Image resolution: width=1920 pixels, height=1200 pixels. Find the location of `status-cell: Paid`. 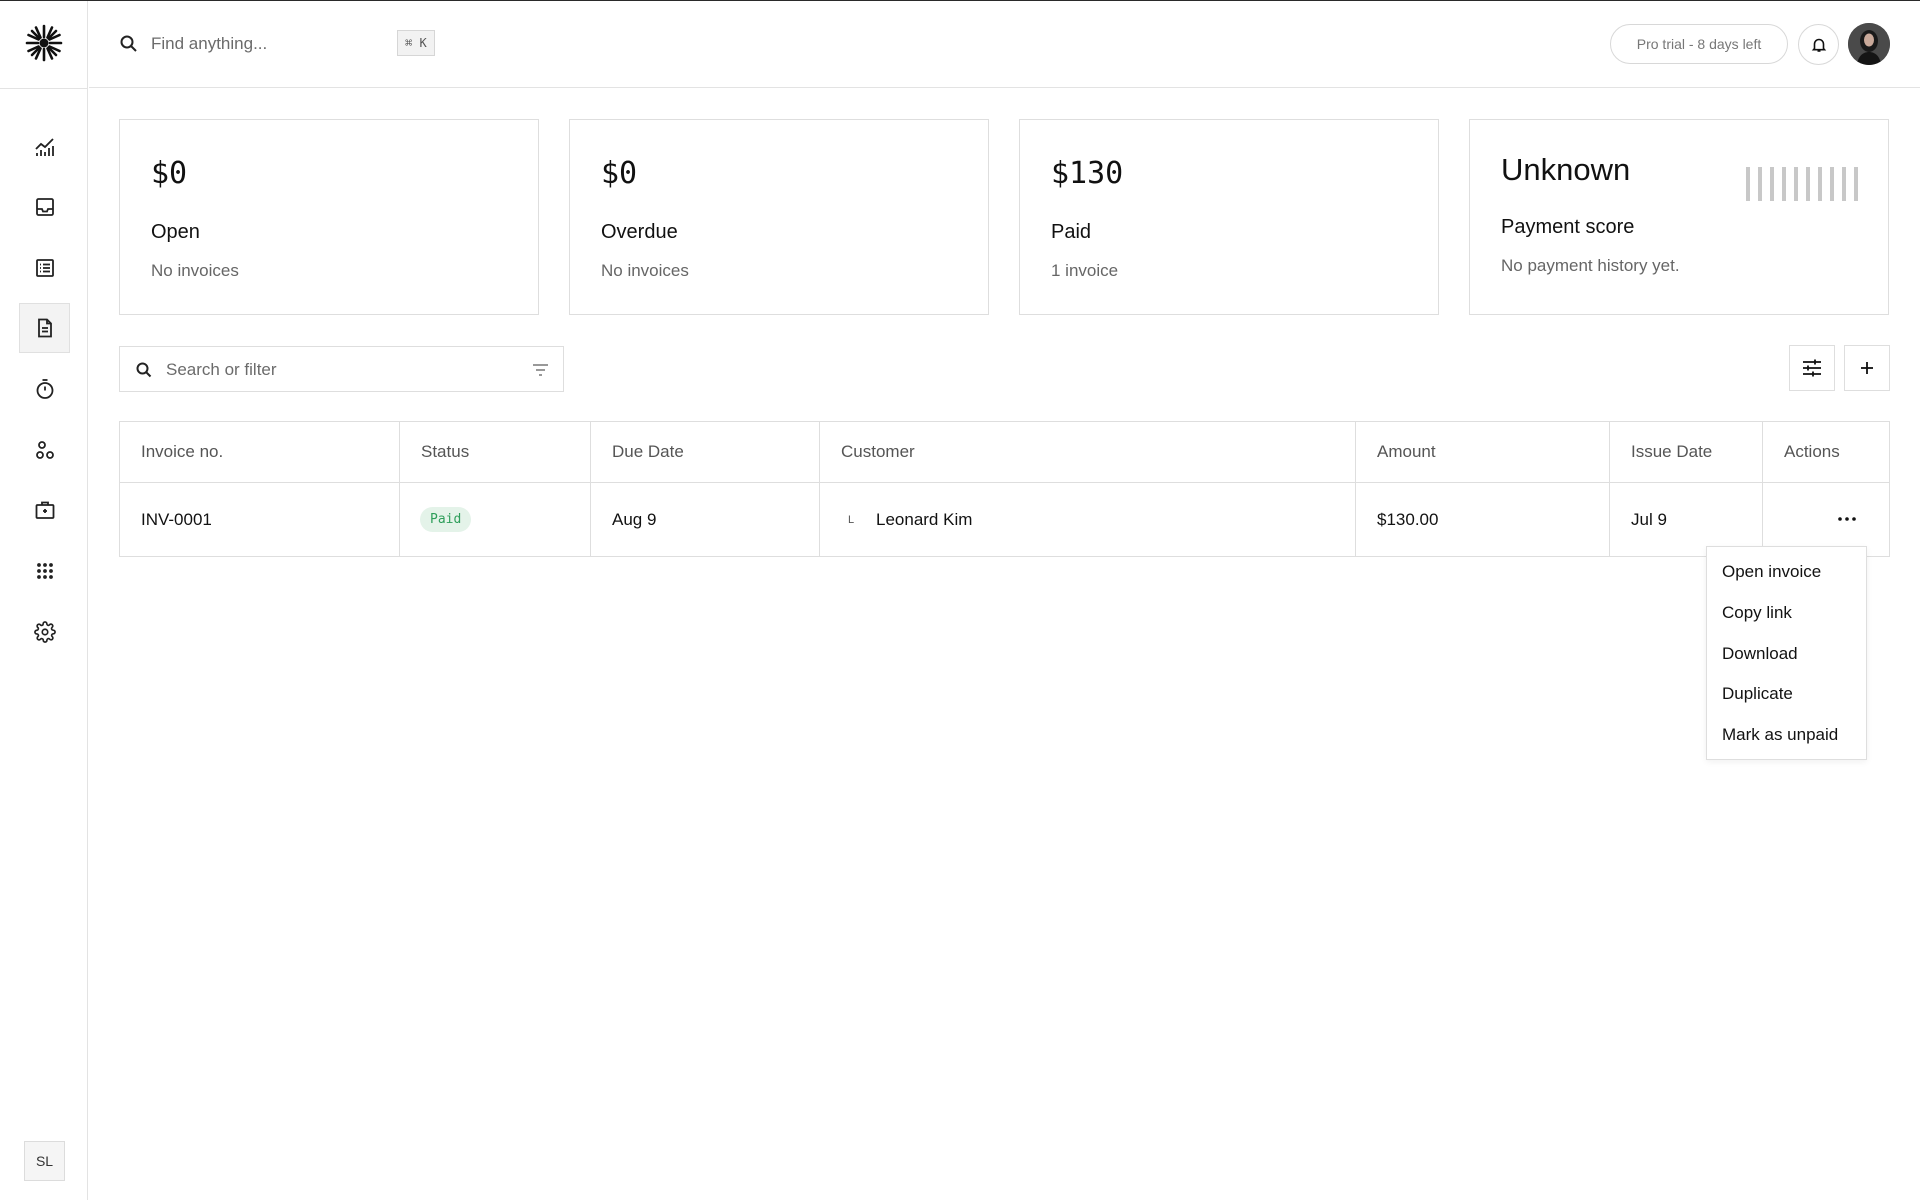

status-cell: Paid is located at coordinates (495, 519).